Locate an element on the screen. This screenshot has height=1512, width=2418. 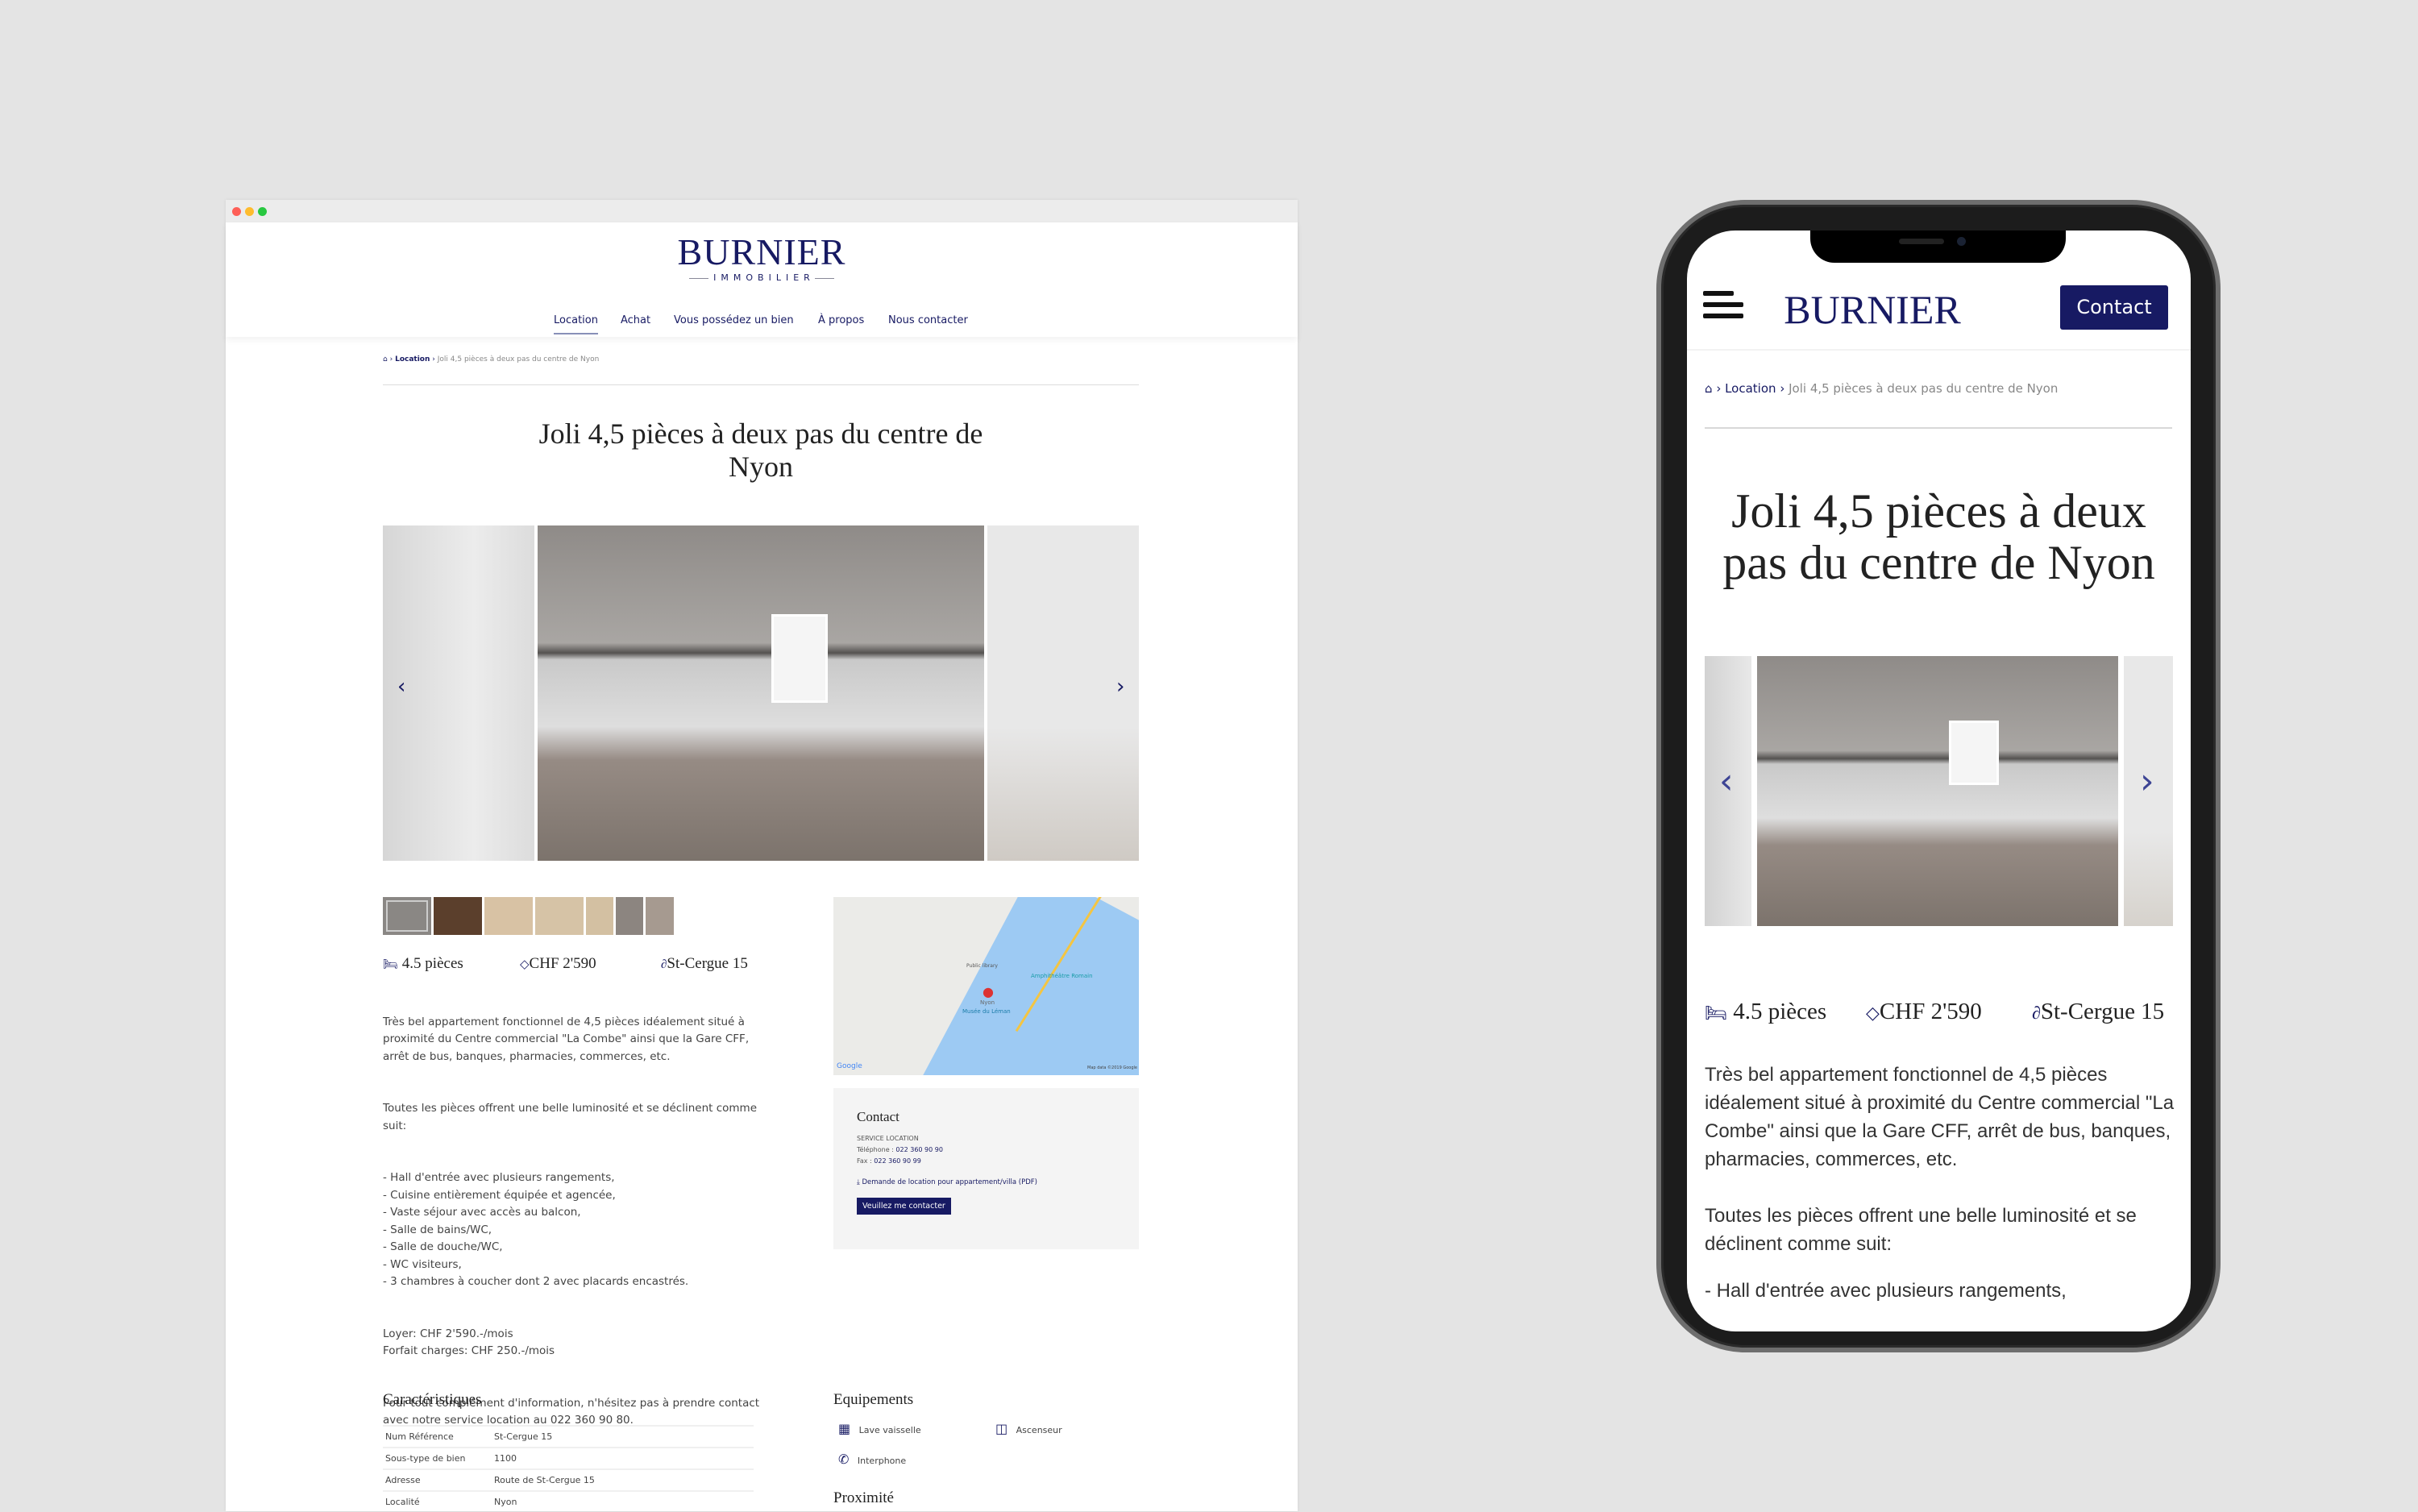
equipment-item: ▦ Lave vaisselle is located at coordinates (880, 1428).